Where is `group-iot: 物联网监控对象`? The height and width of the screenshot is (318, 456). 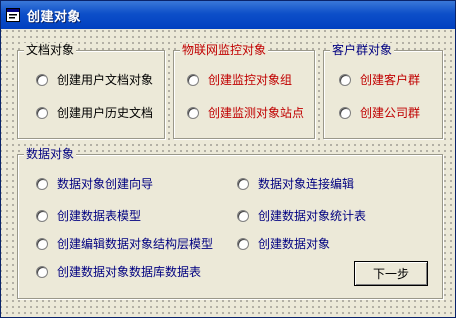
group-iot: 物联网监控对象 is located at coordinates (244, 91).